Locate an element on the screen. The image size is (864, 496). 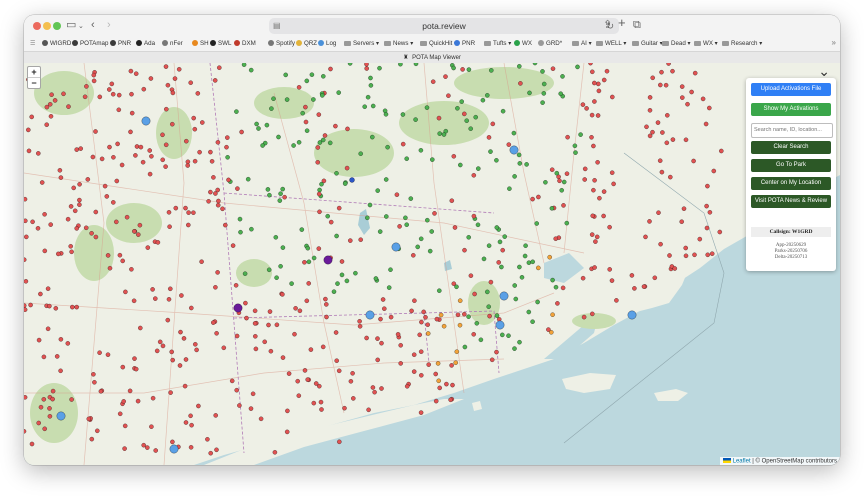
park-cluster-marker is located at coordinates (500, 325).